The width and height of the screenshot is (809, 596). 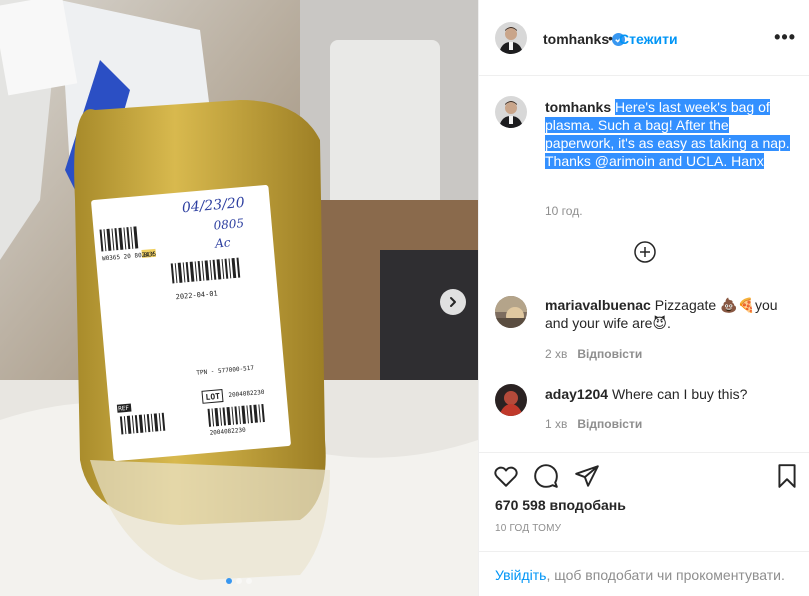 I want to click on load-more-icon, so click(x=645, y=252).